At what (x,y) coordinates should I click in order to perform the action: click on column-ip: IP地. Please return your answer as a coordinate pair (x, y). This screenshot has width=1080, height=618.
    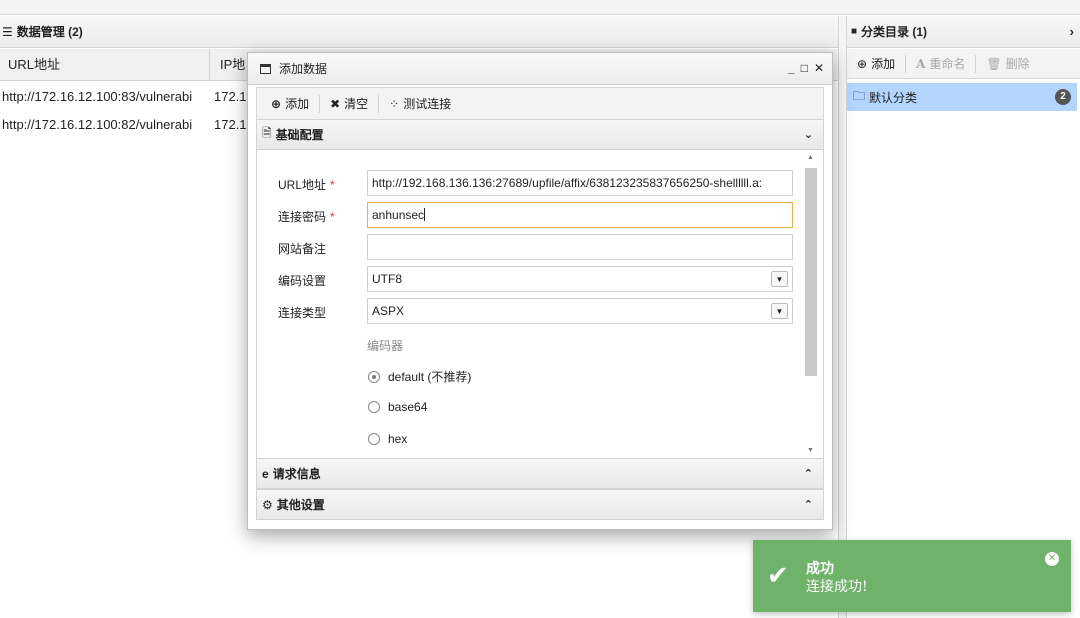
    Looking at the image, I should click on (227, 65).